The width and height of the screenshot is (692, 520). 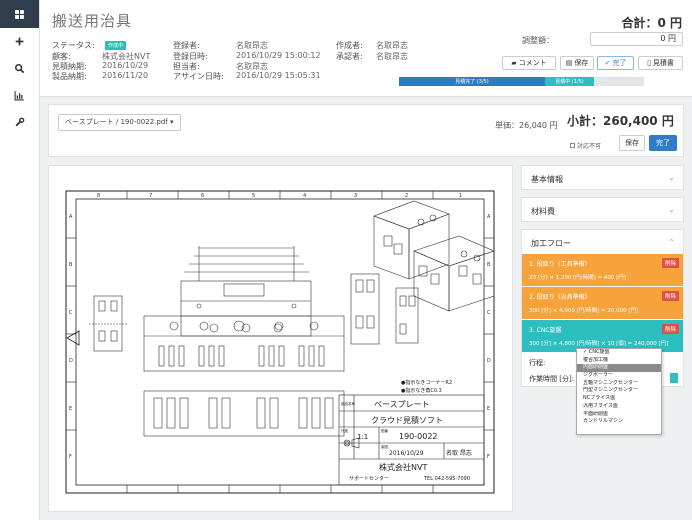 What do you see at coordinates (392, 45) in the screenshot?
I see `creator-value: 名取昂志` at bounding box center [392, 45].